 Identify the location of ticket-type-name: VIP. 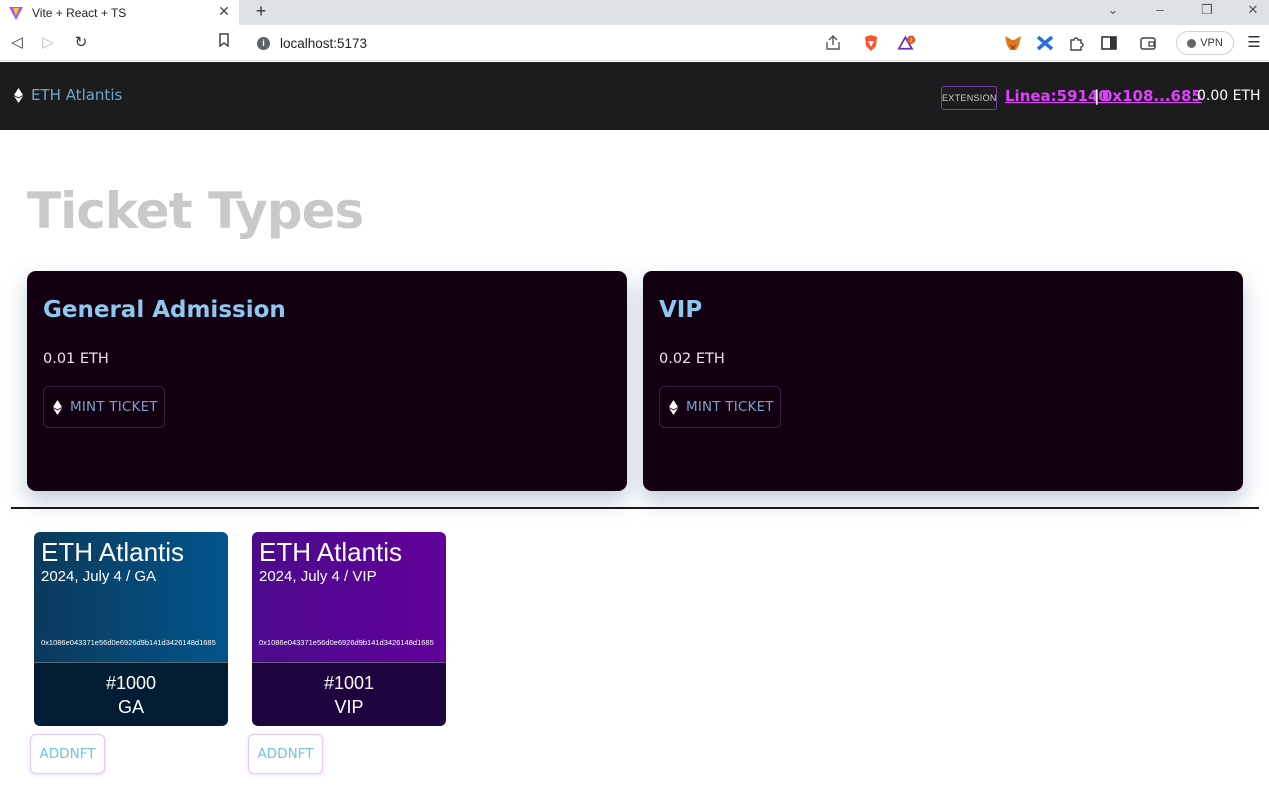
(681, 310).